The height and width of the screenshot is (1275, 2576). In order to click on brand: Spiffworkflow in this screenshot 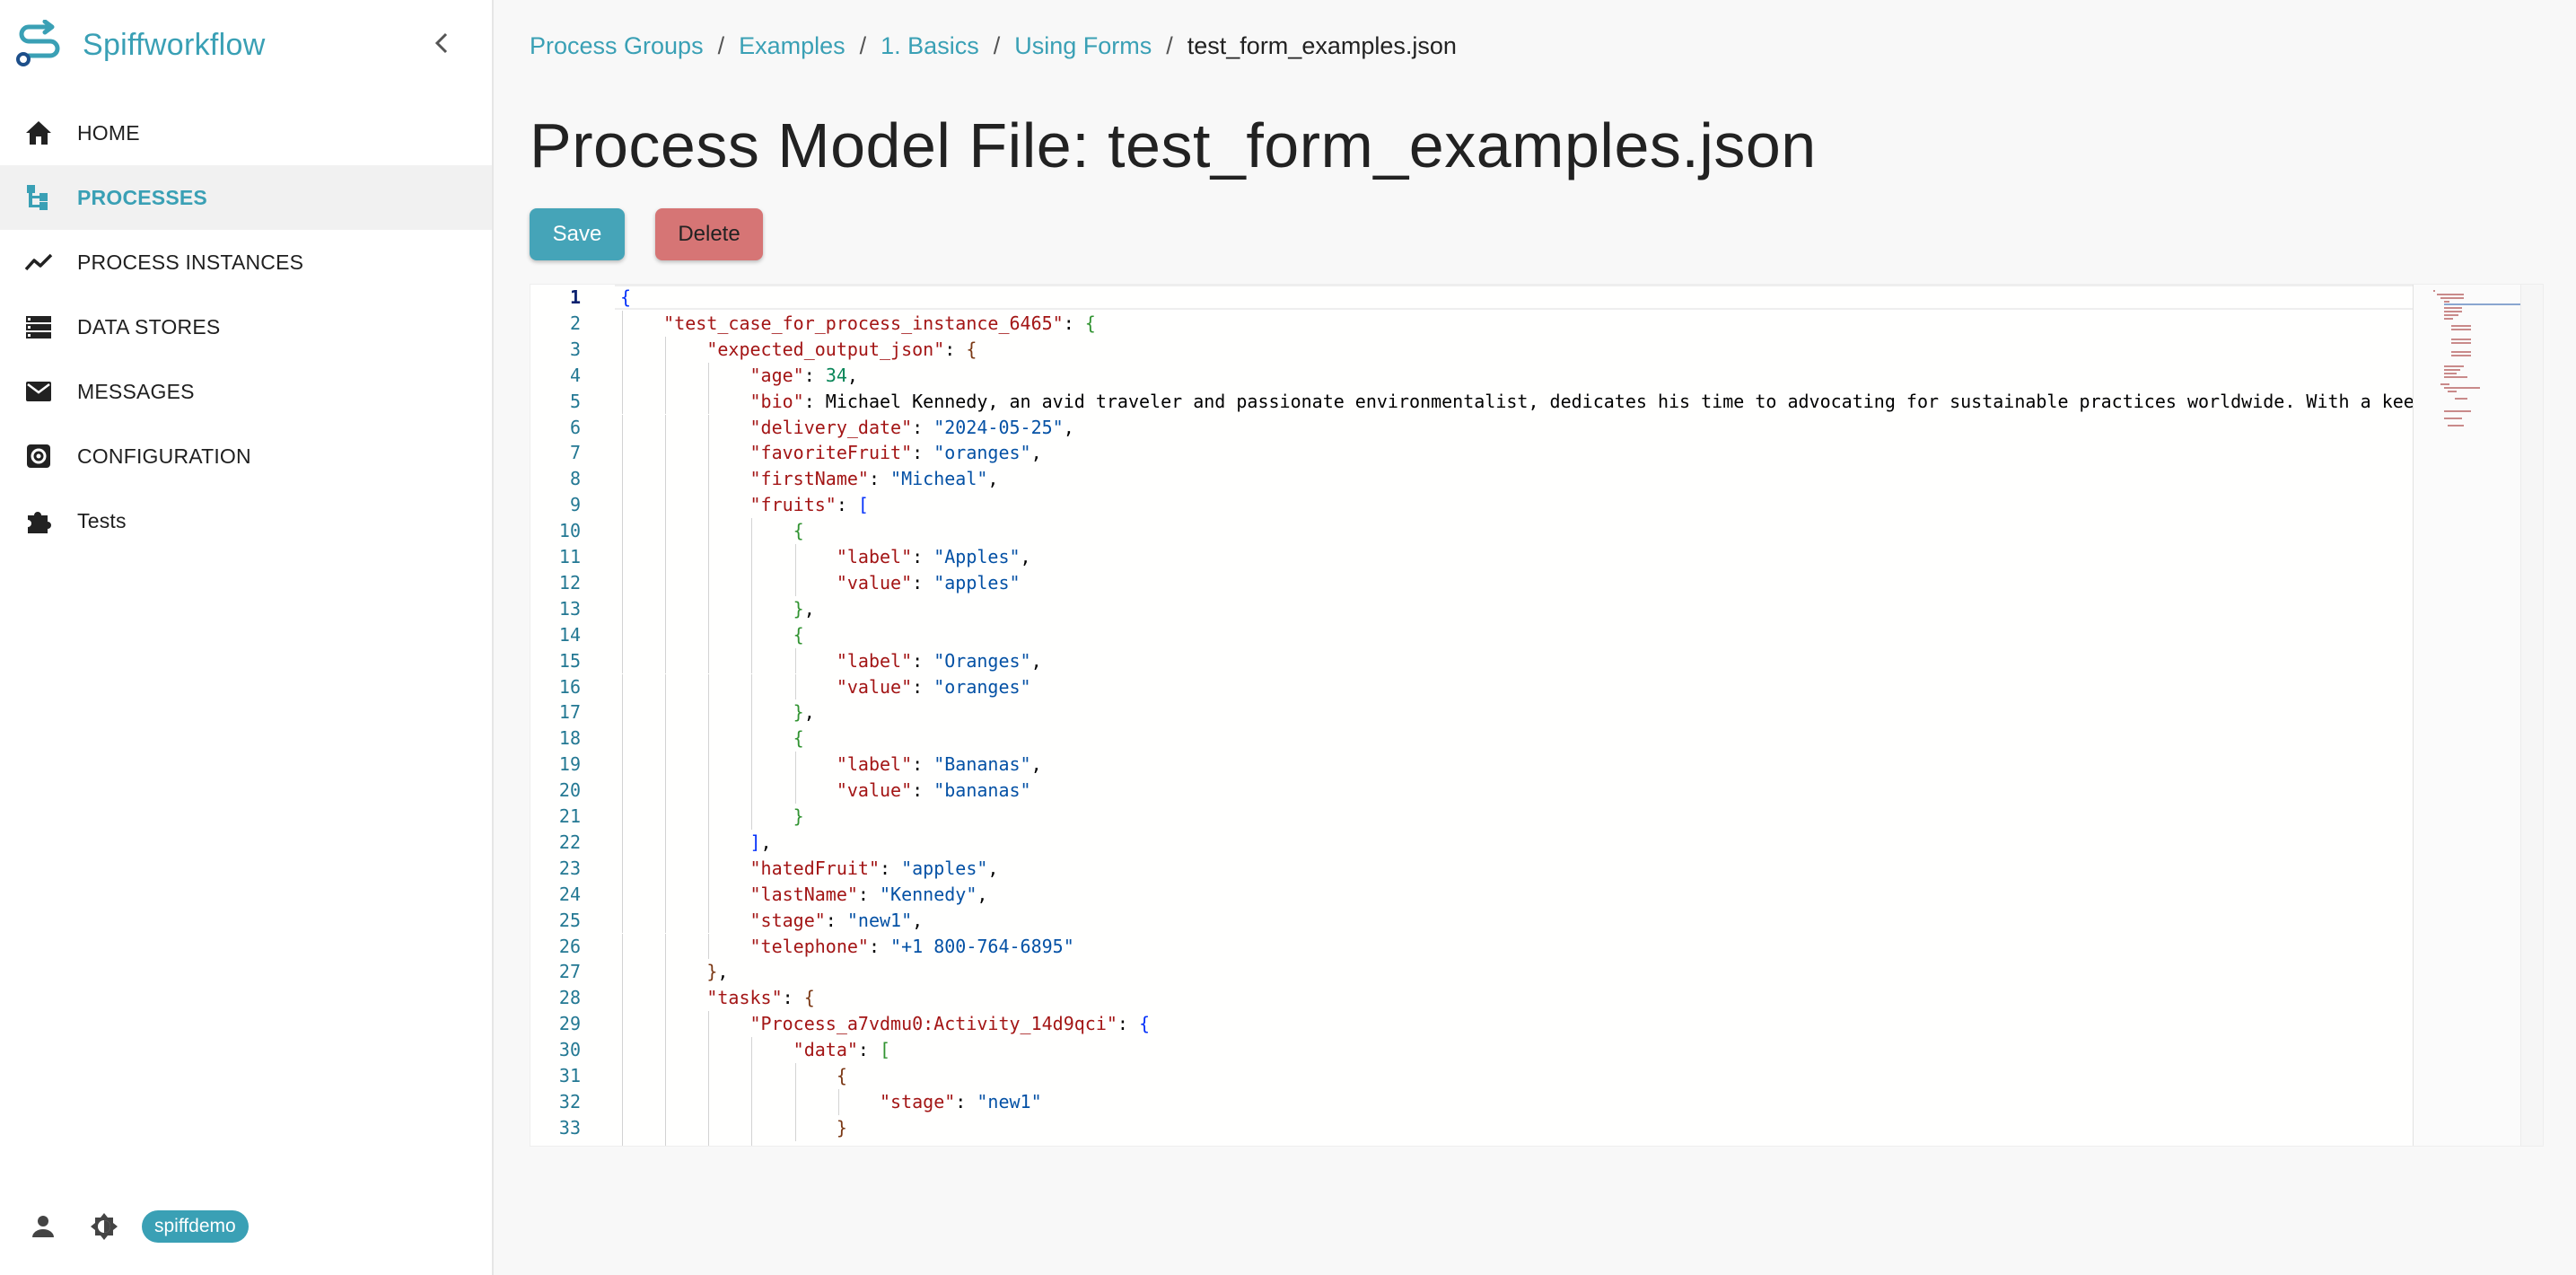, I will do `click(140, 45)`.